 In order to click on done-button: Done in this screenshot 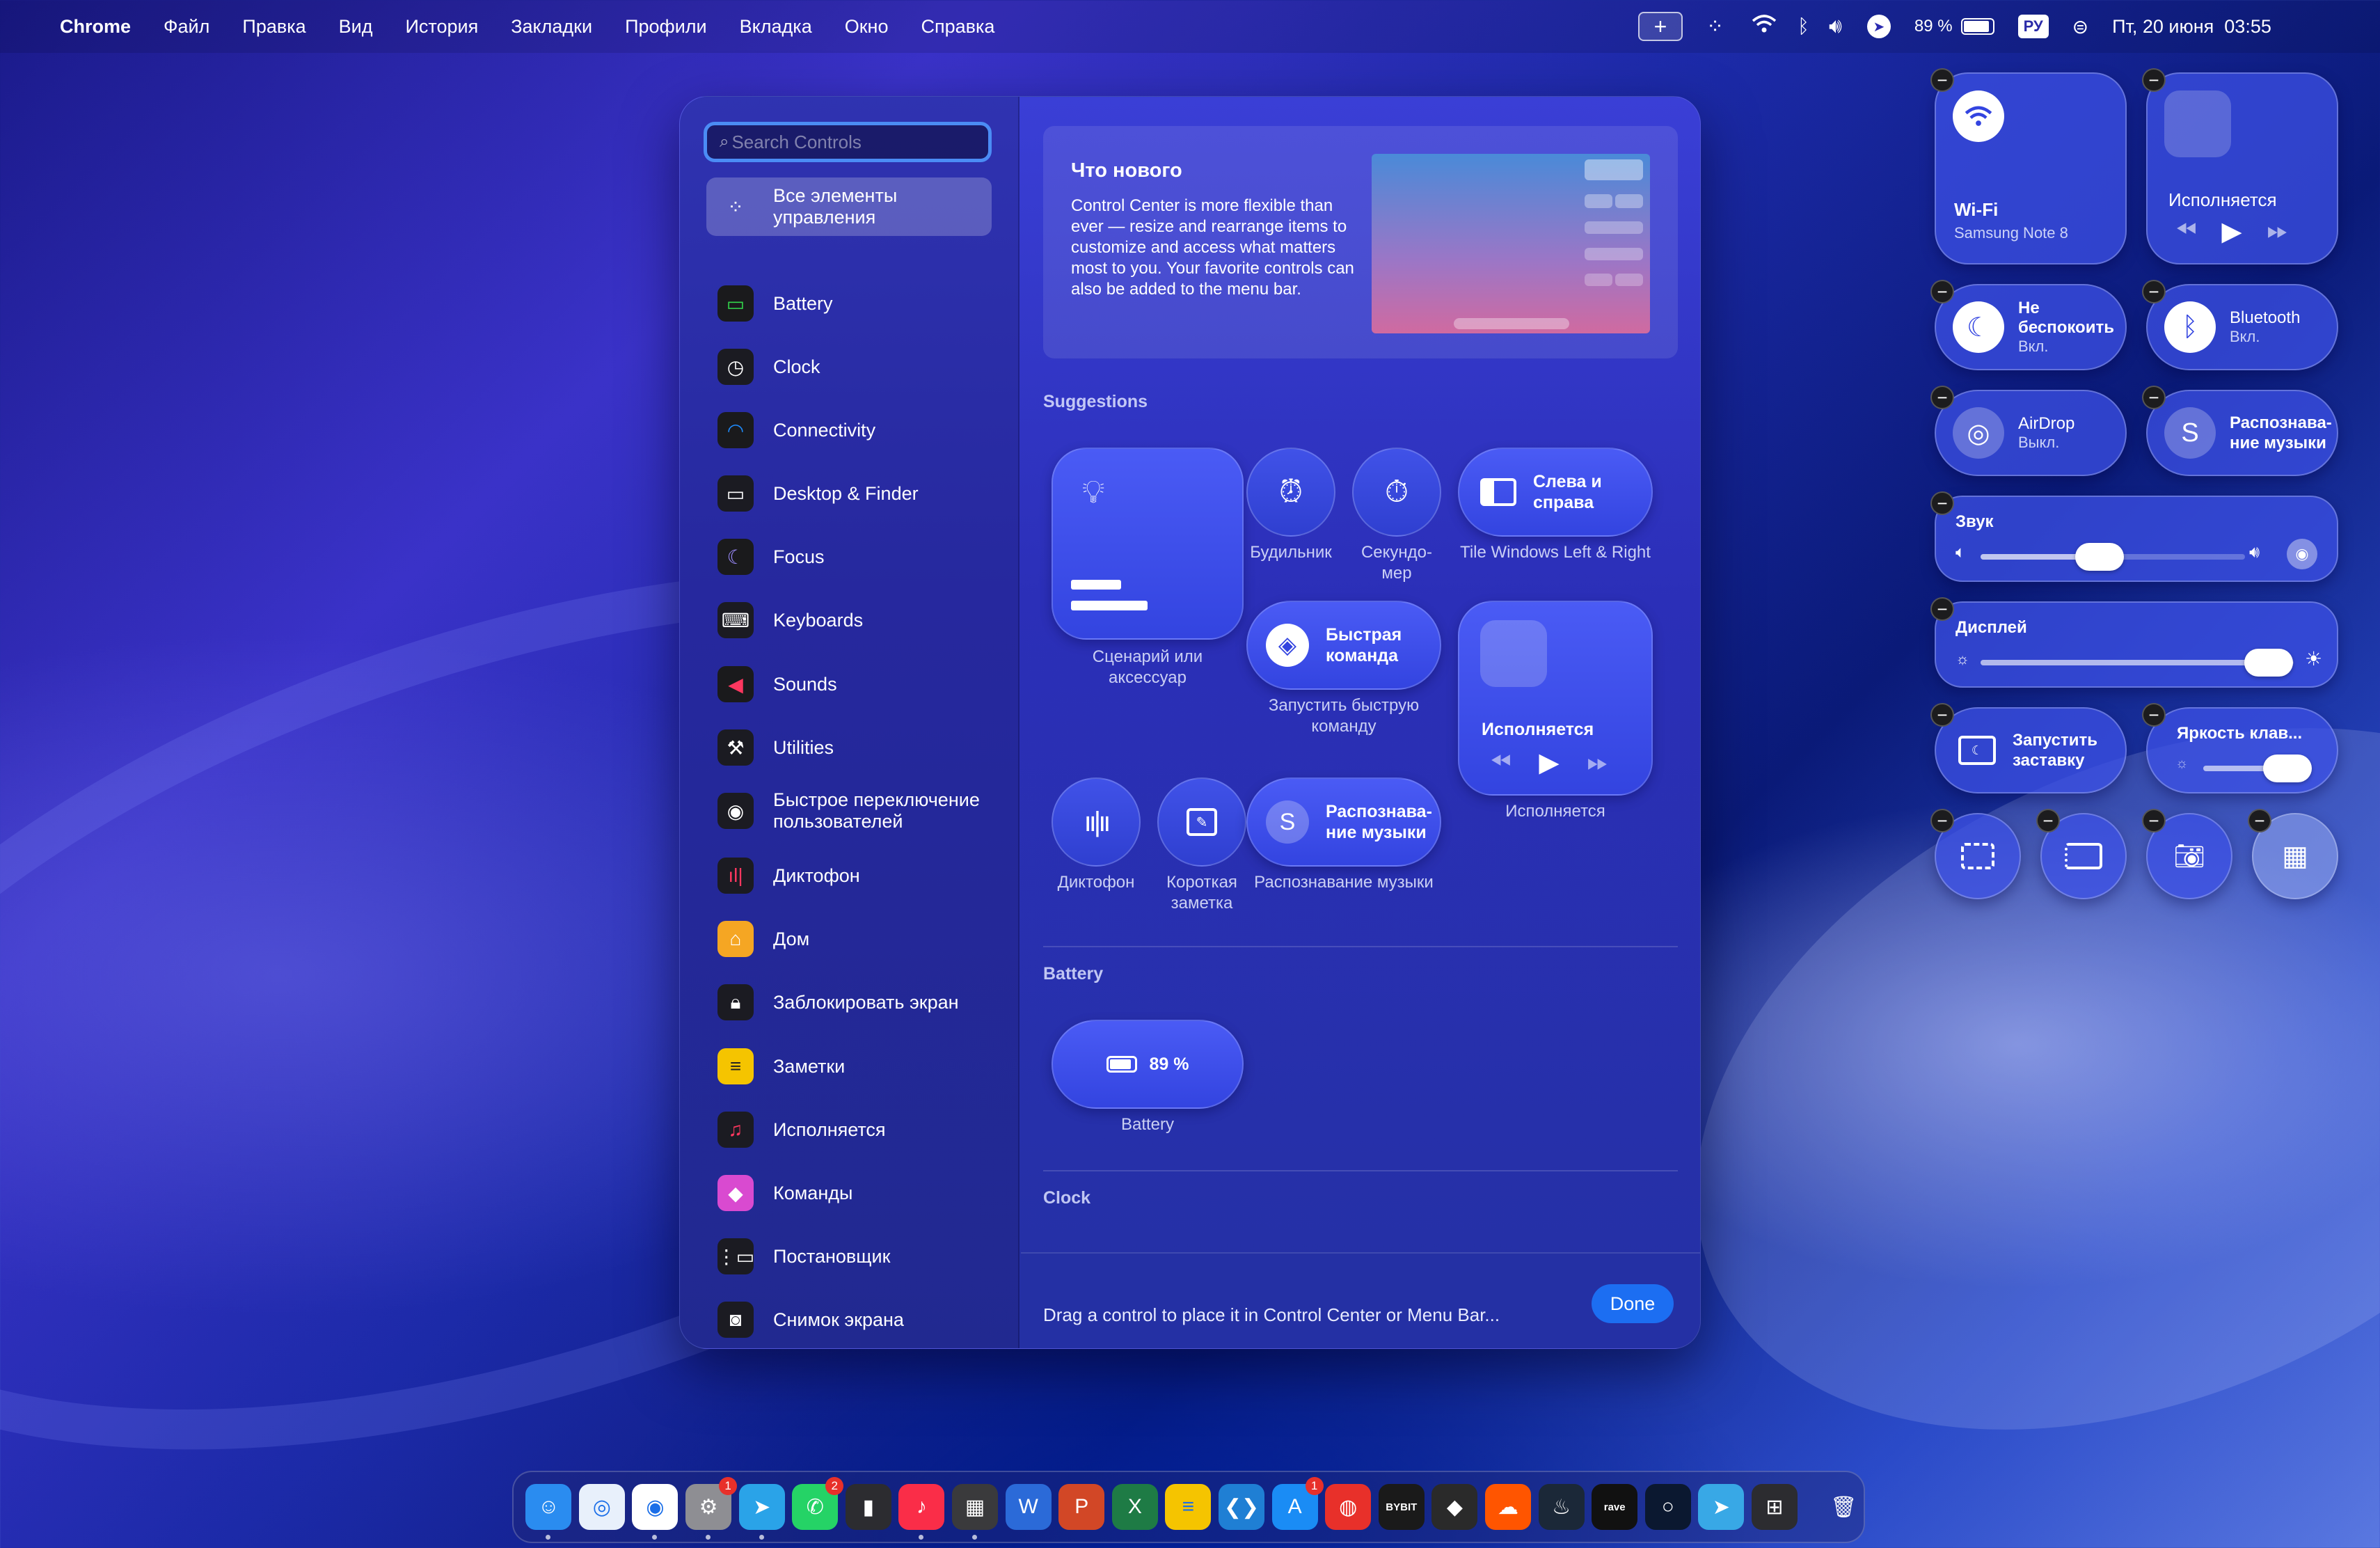, I will do `click(1633, 1303)`.